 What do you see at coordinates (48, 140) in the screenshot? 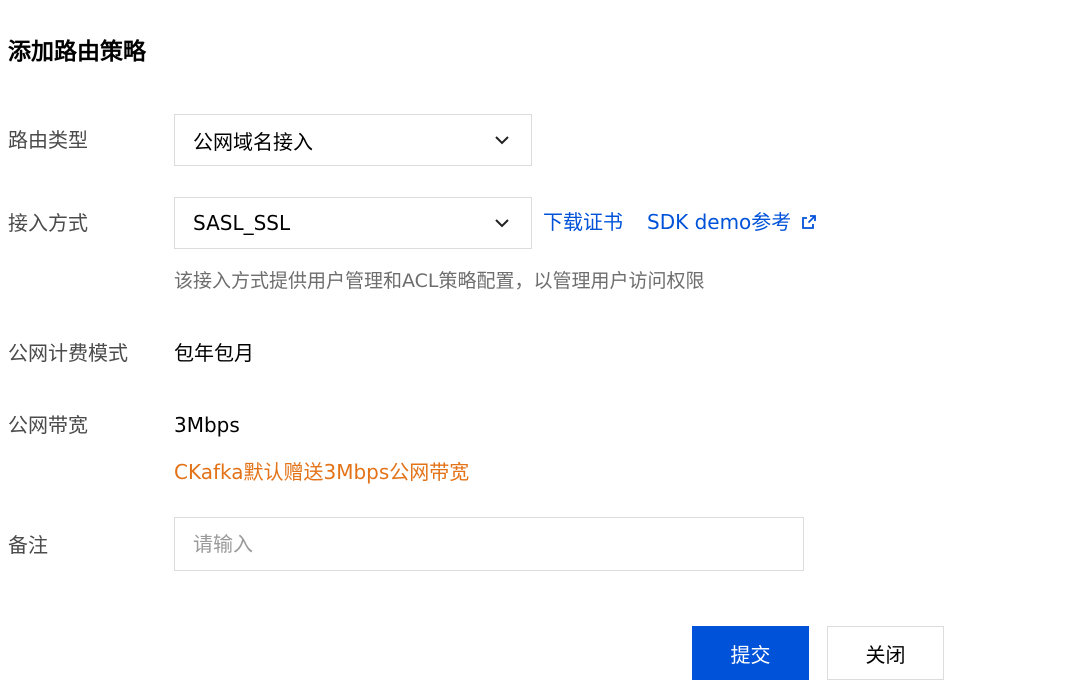
I see `route-type-label: 路由类型` at bounding box center [48, 140].